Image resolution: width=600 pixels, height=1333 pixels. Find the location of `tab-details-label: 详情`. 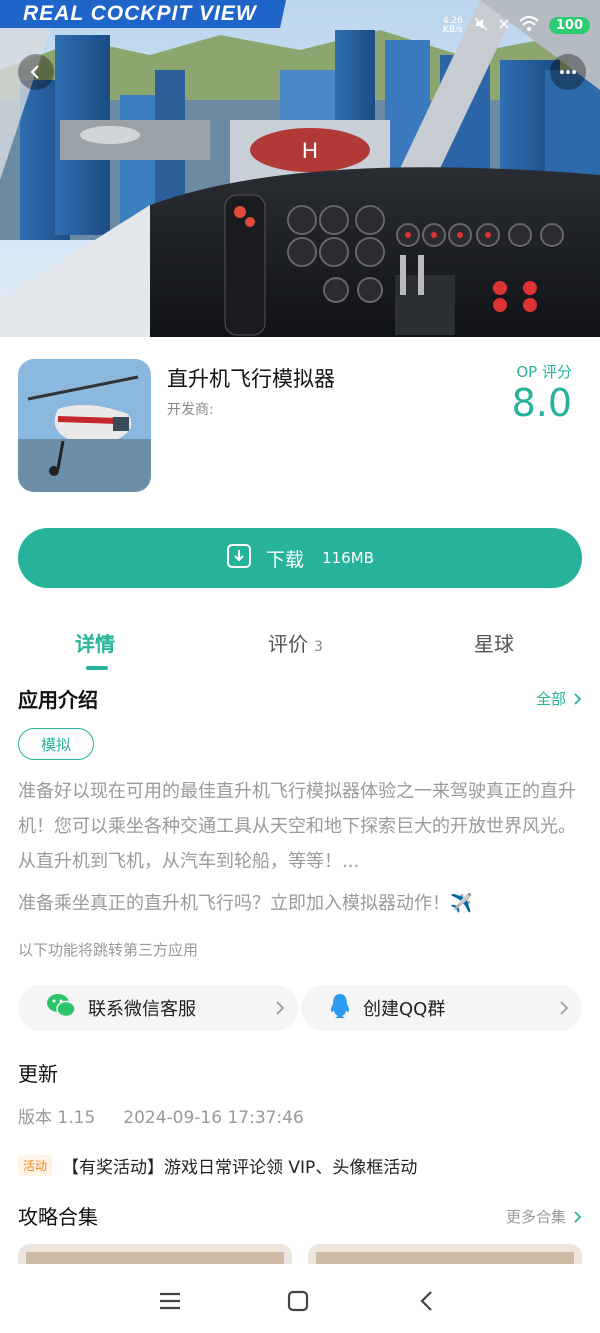

tab-details-label: 详情 is located at coordinates (95, 644).